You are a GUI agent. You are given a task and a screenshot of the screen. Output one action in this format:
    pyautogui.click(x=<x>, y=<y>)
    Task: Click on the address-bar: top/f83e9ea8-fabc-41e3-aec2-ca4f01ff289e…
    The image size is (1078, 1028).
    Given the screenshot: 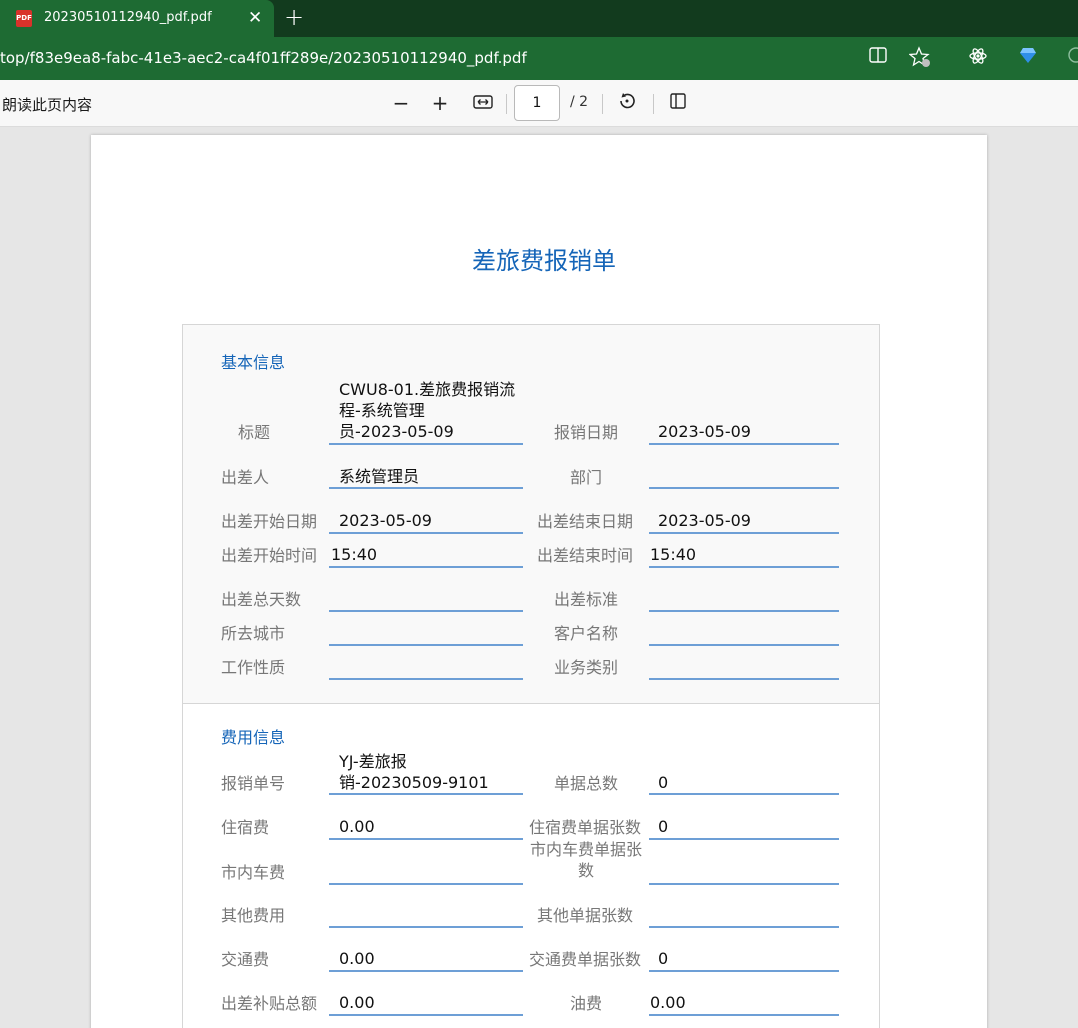 What is the action you would take?
    pyautogui.click(x=539, y=58)
    